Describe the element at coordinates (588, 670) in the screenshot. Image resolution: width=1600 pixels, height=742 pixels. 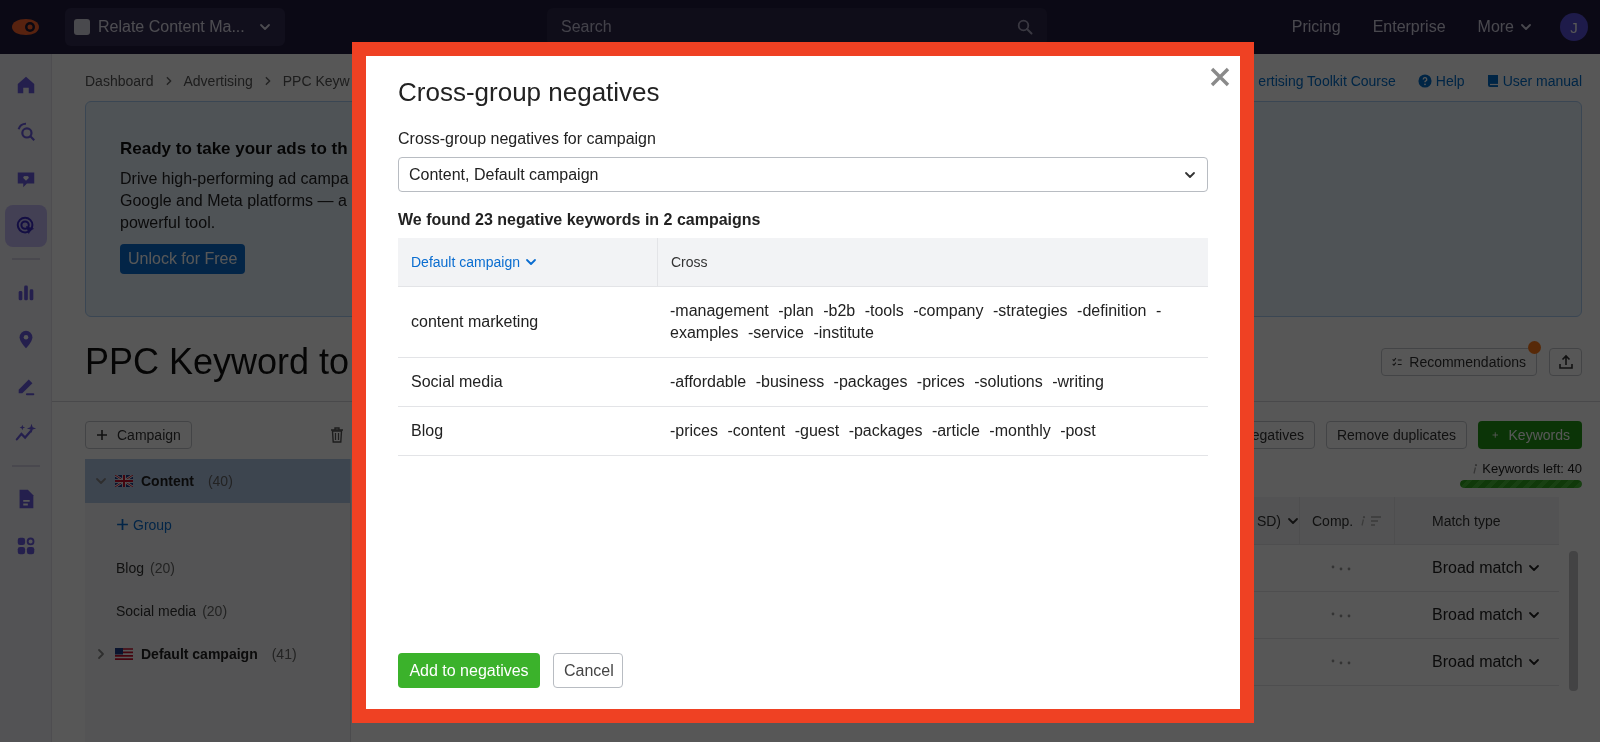
I see `cancel-button: Cancel` at that location.